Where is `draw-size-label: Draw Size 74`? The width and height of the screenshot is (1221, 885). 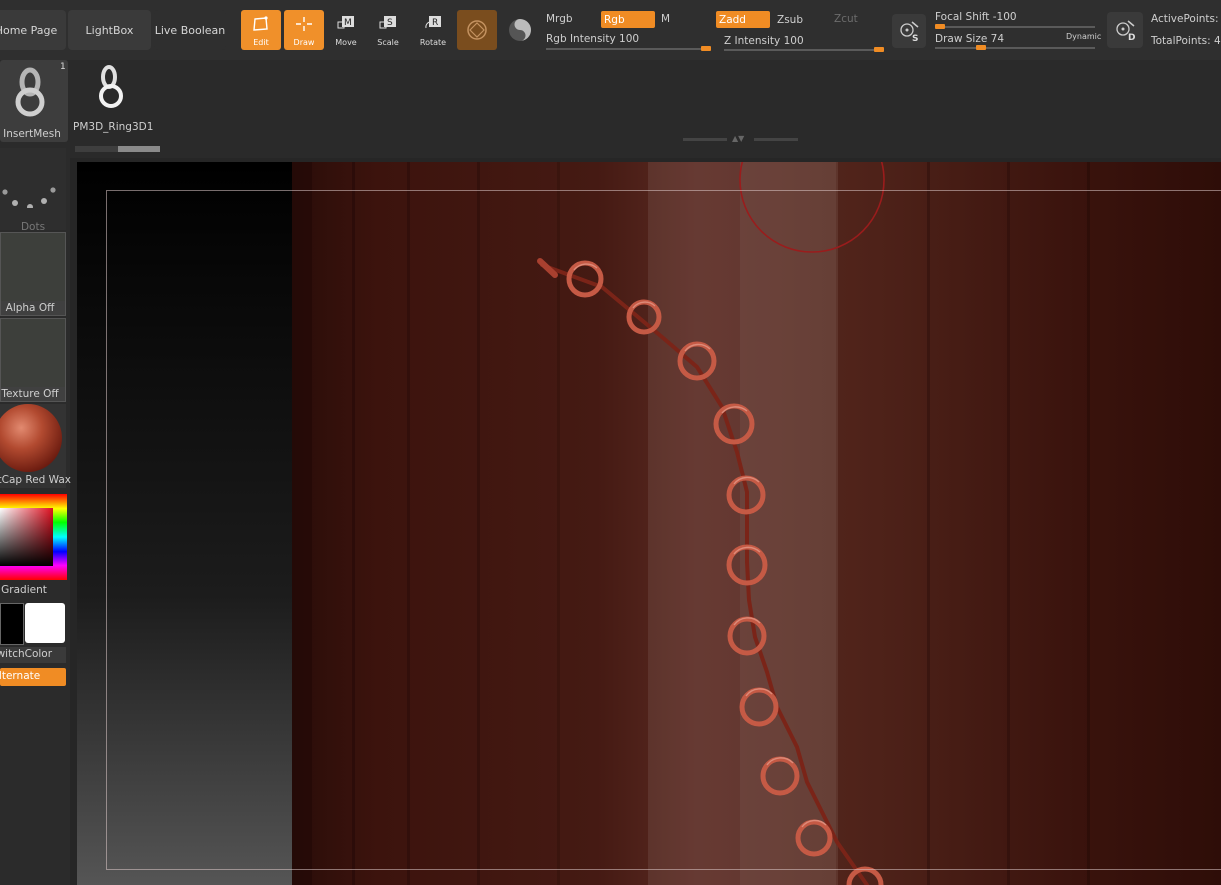 draw-size-label: Draw Size 74 is located at coordinates (969, 39).